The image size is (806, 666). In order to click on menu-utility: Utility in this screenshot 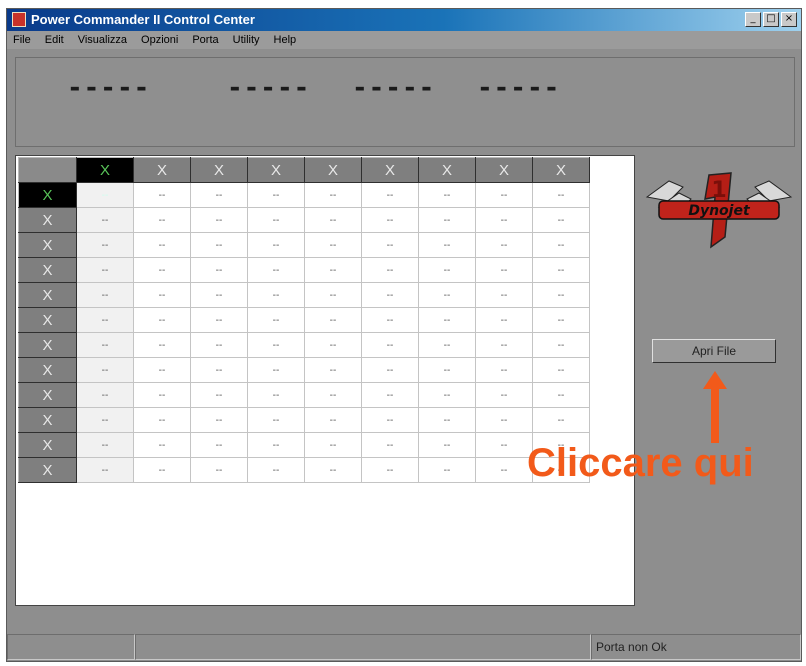, I will do `click(246, 40)`.